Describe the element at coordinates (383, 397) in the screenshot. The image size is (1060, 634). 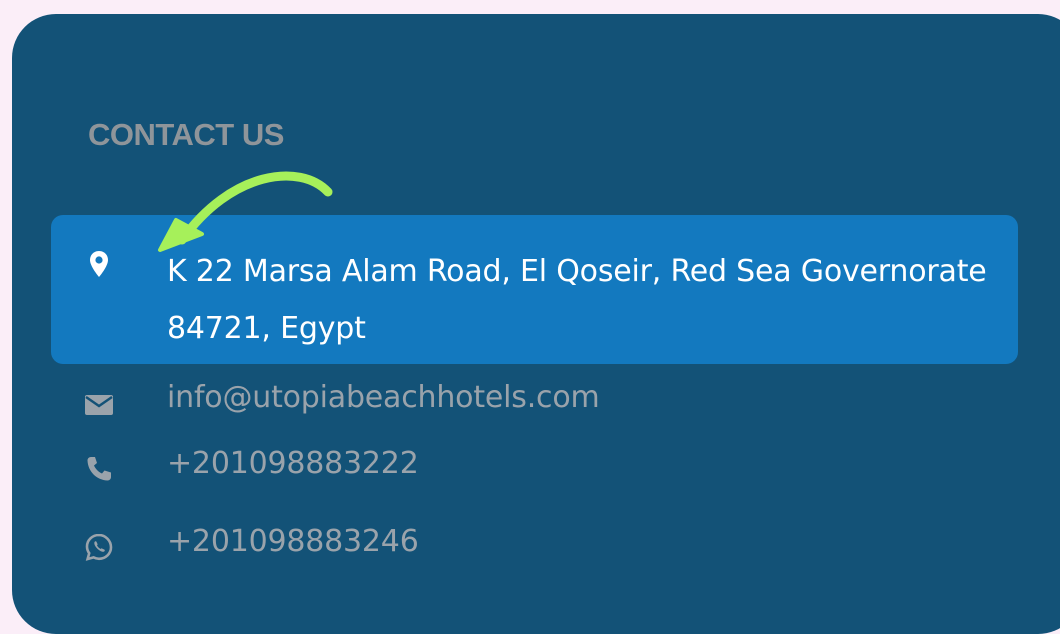
I see `contact-email-link: info@utopiabeachhotels.com` at that location.